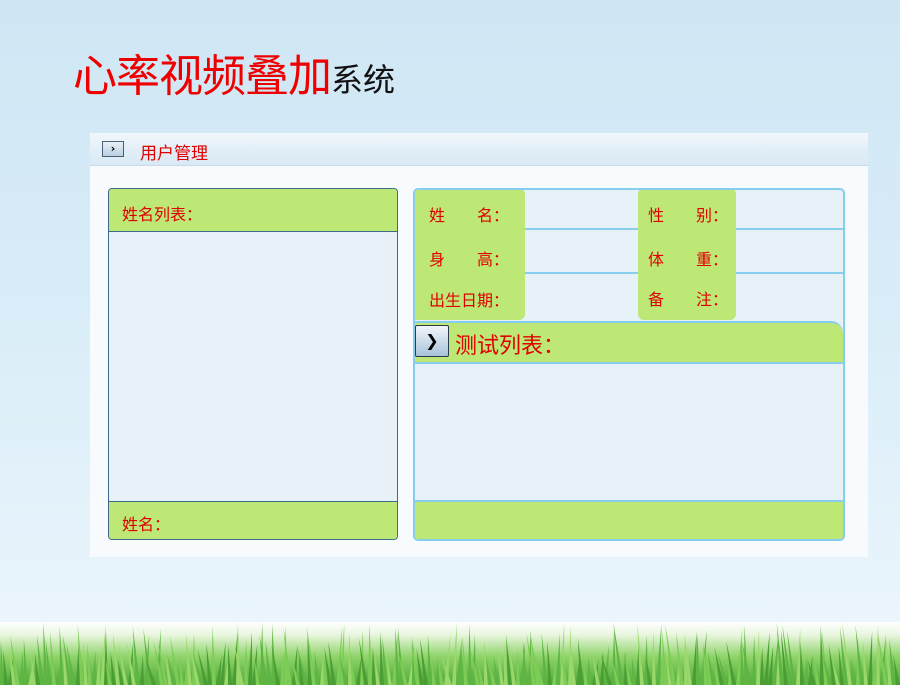 The height and width of the screenshot is (685, 900). Describe the element at coordinates (146, 524) in the screenshot. I see `name-footer-label: 姓名：` at that location.